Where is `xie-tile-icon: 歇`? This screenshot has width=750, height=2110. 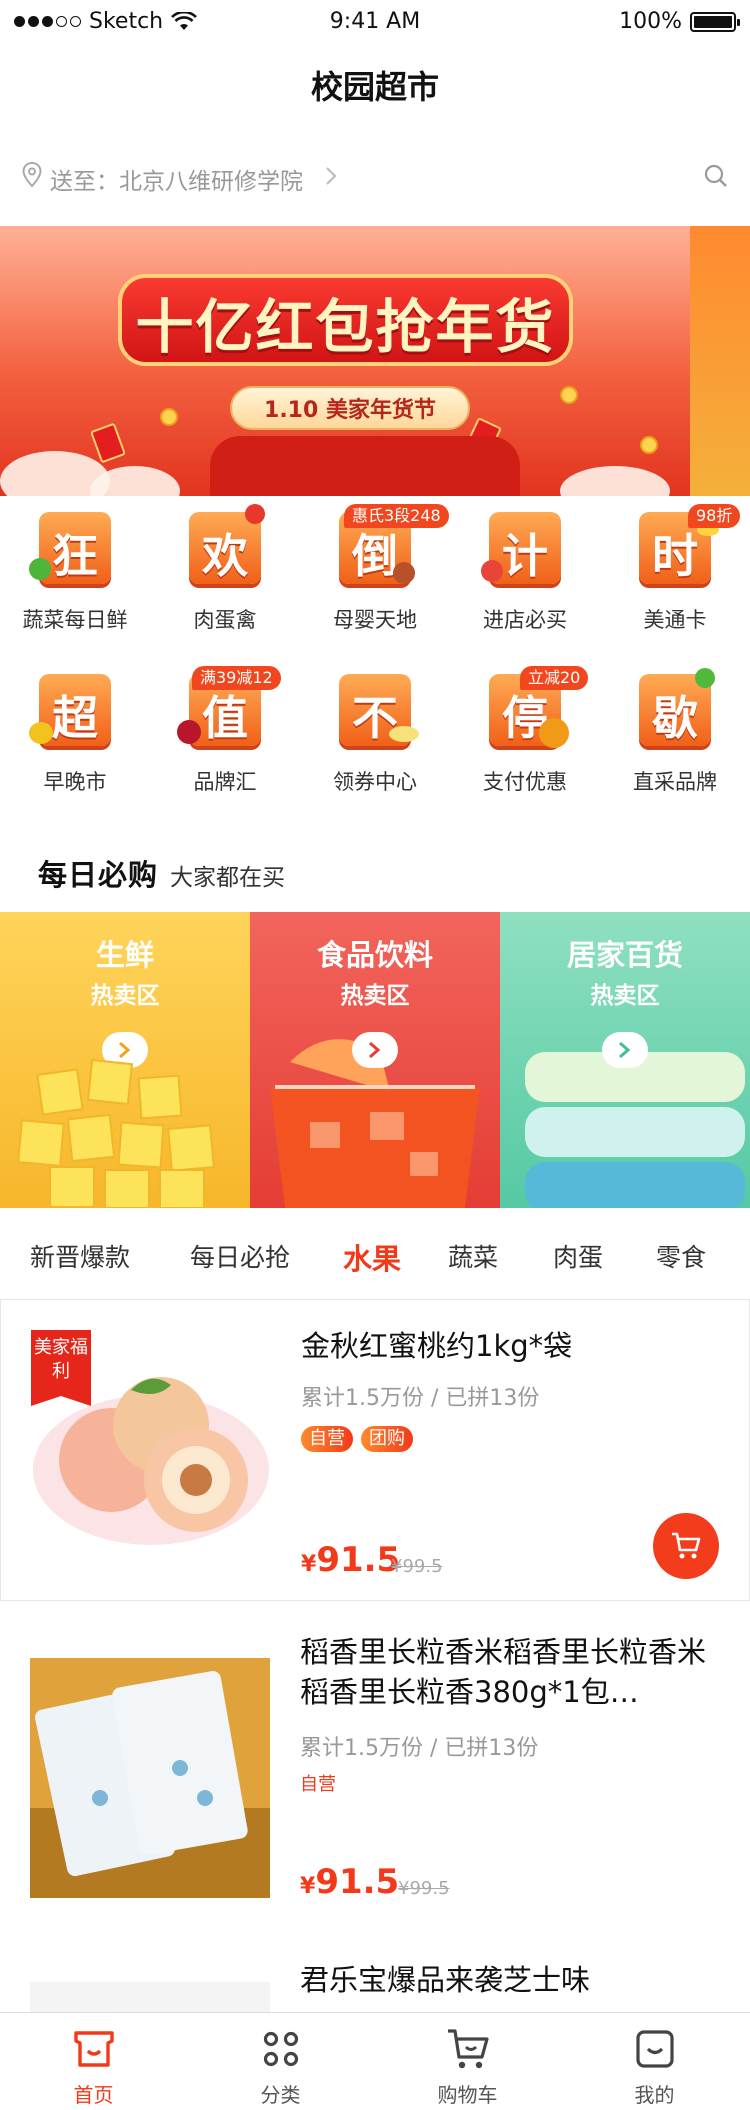 xie-tile-icon: 歇 is located at coordinates (677, 707).